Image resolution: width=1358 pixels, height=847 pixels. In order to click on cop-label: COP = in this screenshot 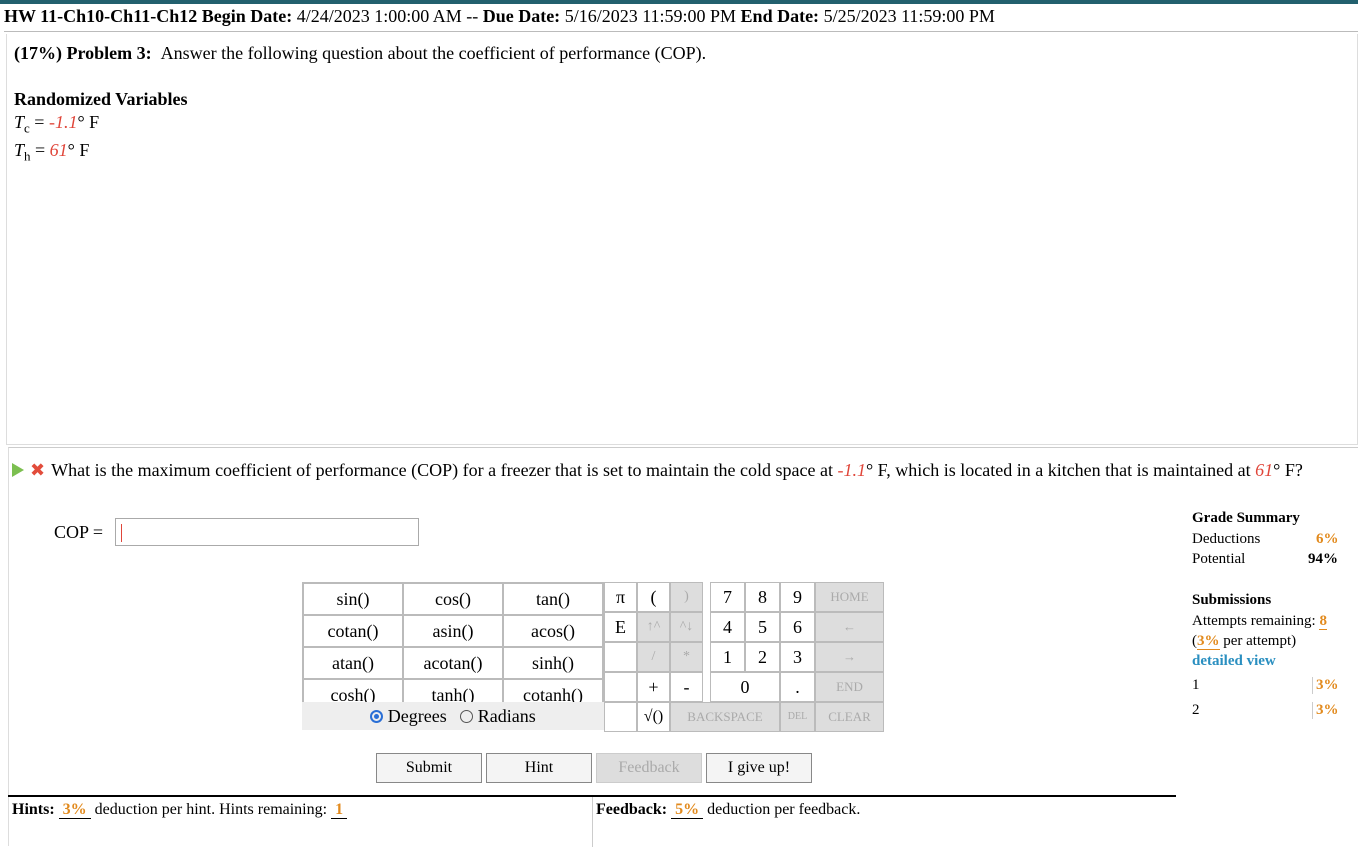, I will do `click(78, 532)`.